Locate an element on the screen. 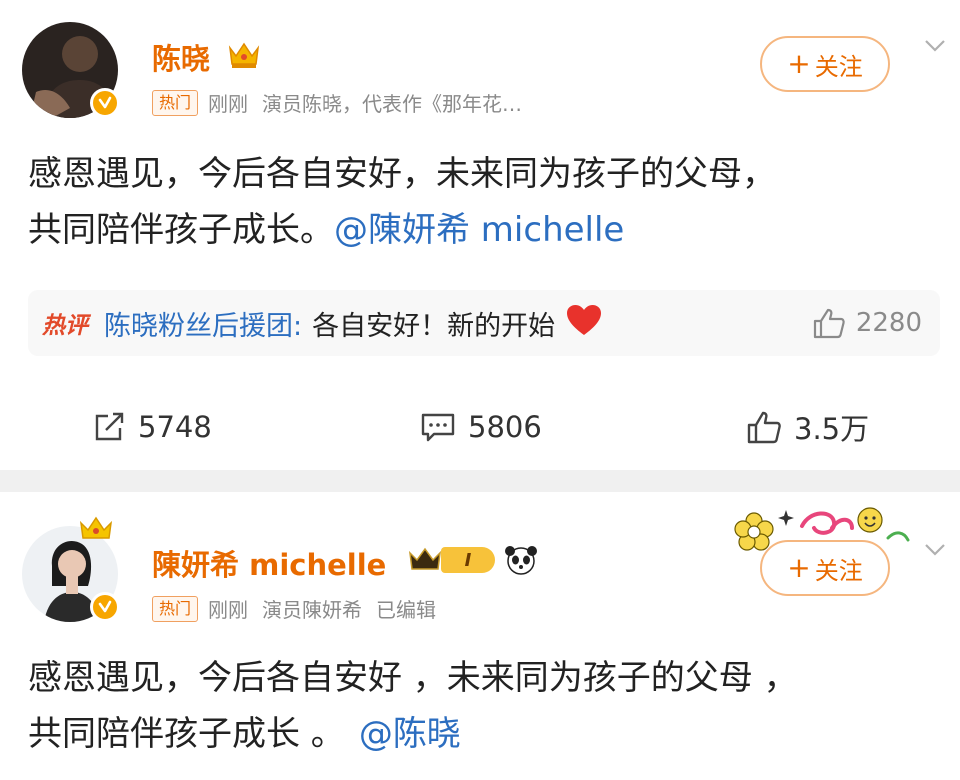 Image resolution: width=960 pixels, height=780 pixels. username: 陳妍希 michelle is located at coordinates (269, 563).